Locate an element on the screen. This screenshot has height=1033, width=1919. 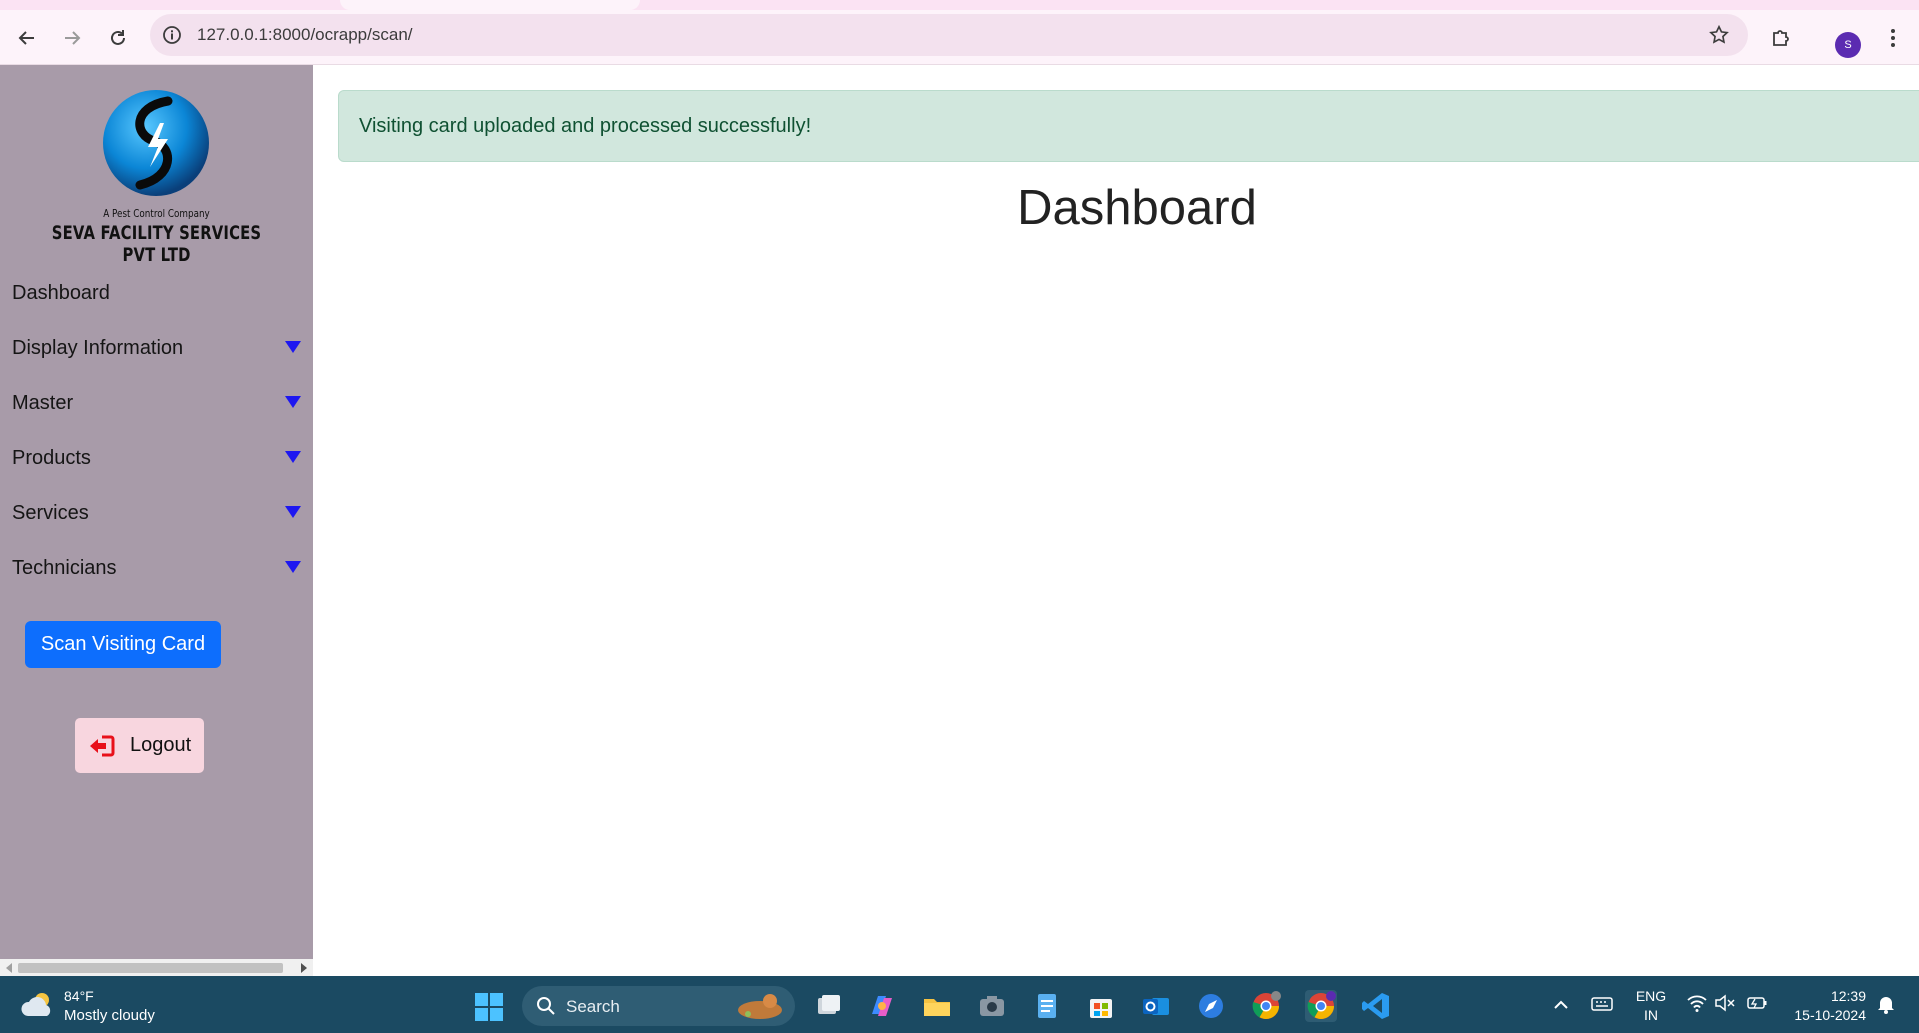
windows-start-icon is located at coordinates (489, 1007).